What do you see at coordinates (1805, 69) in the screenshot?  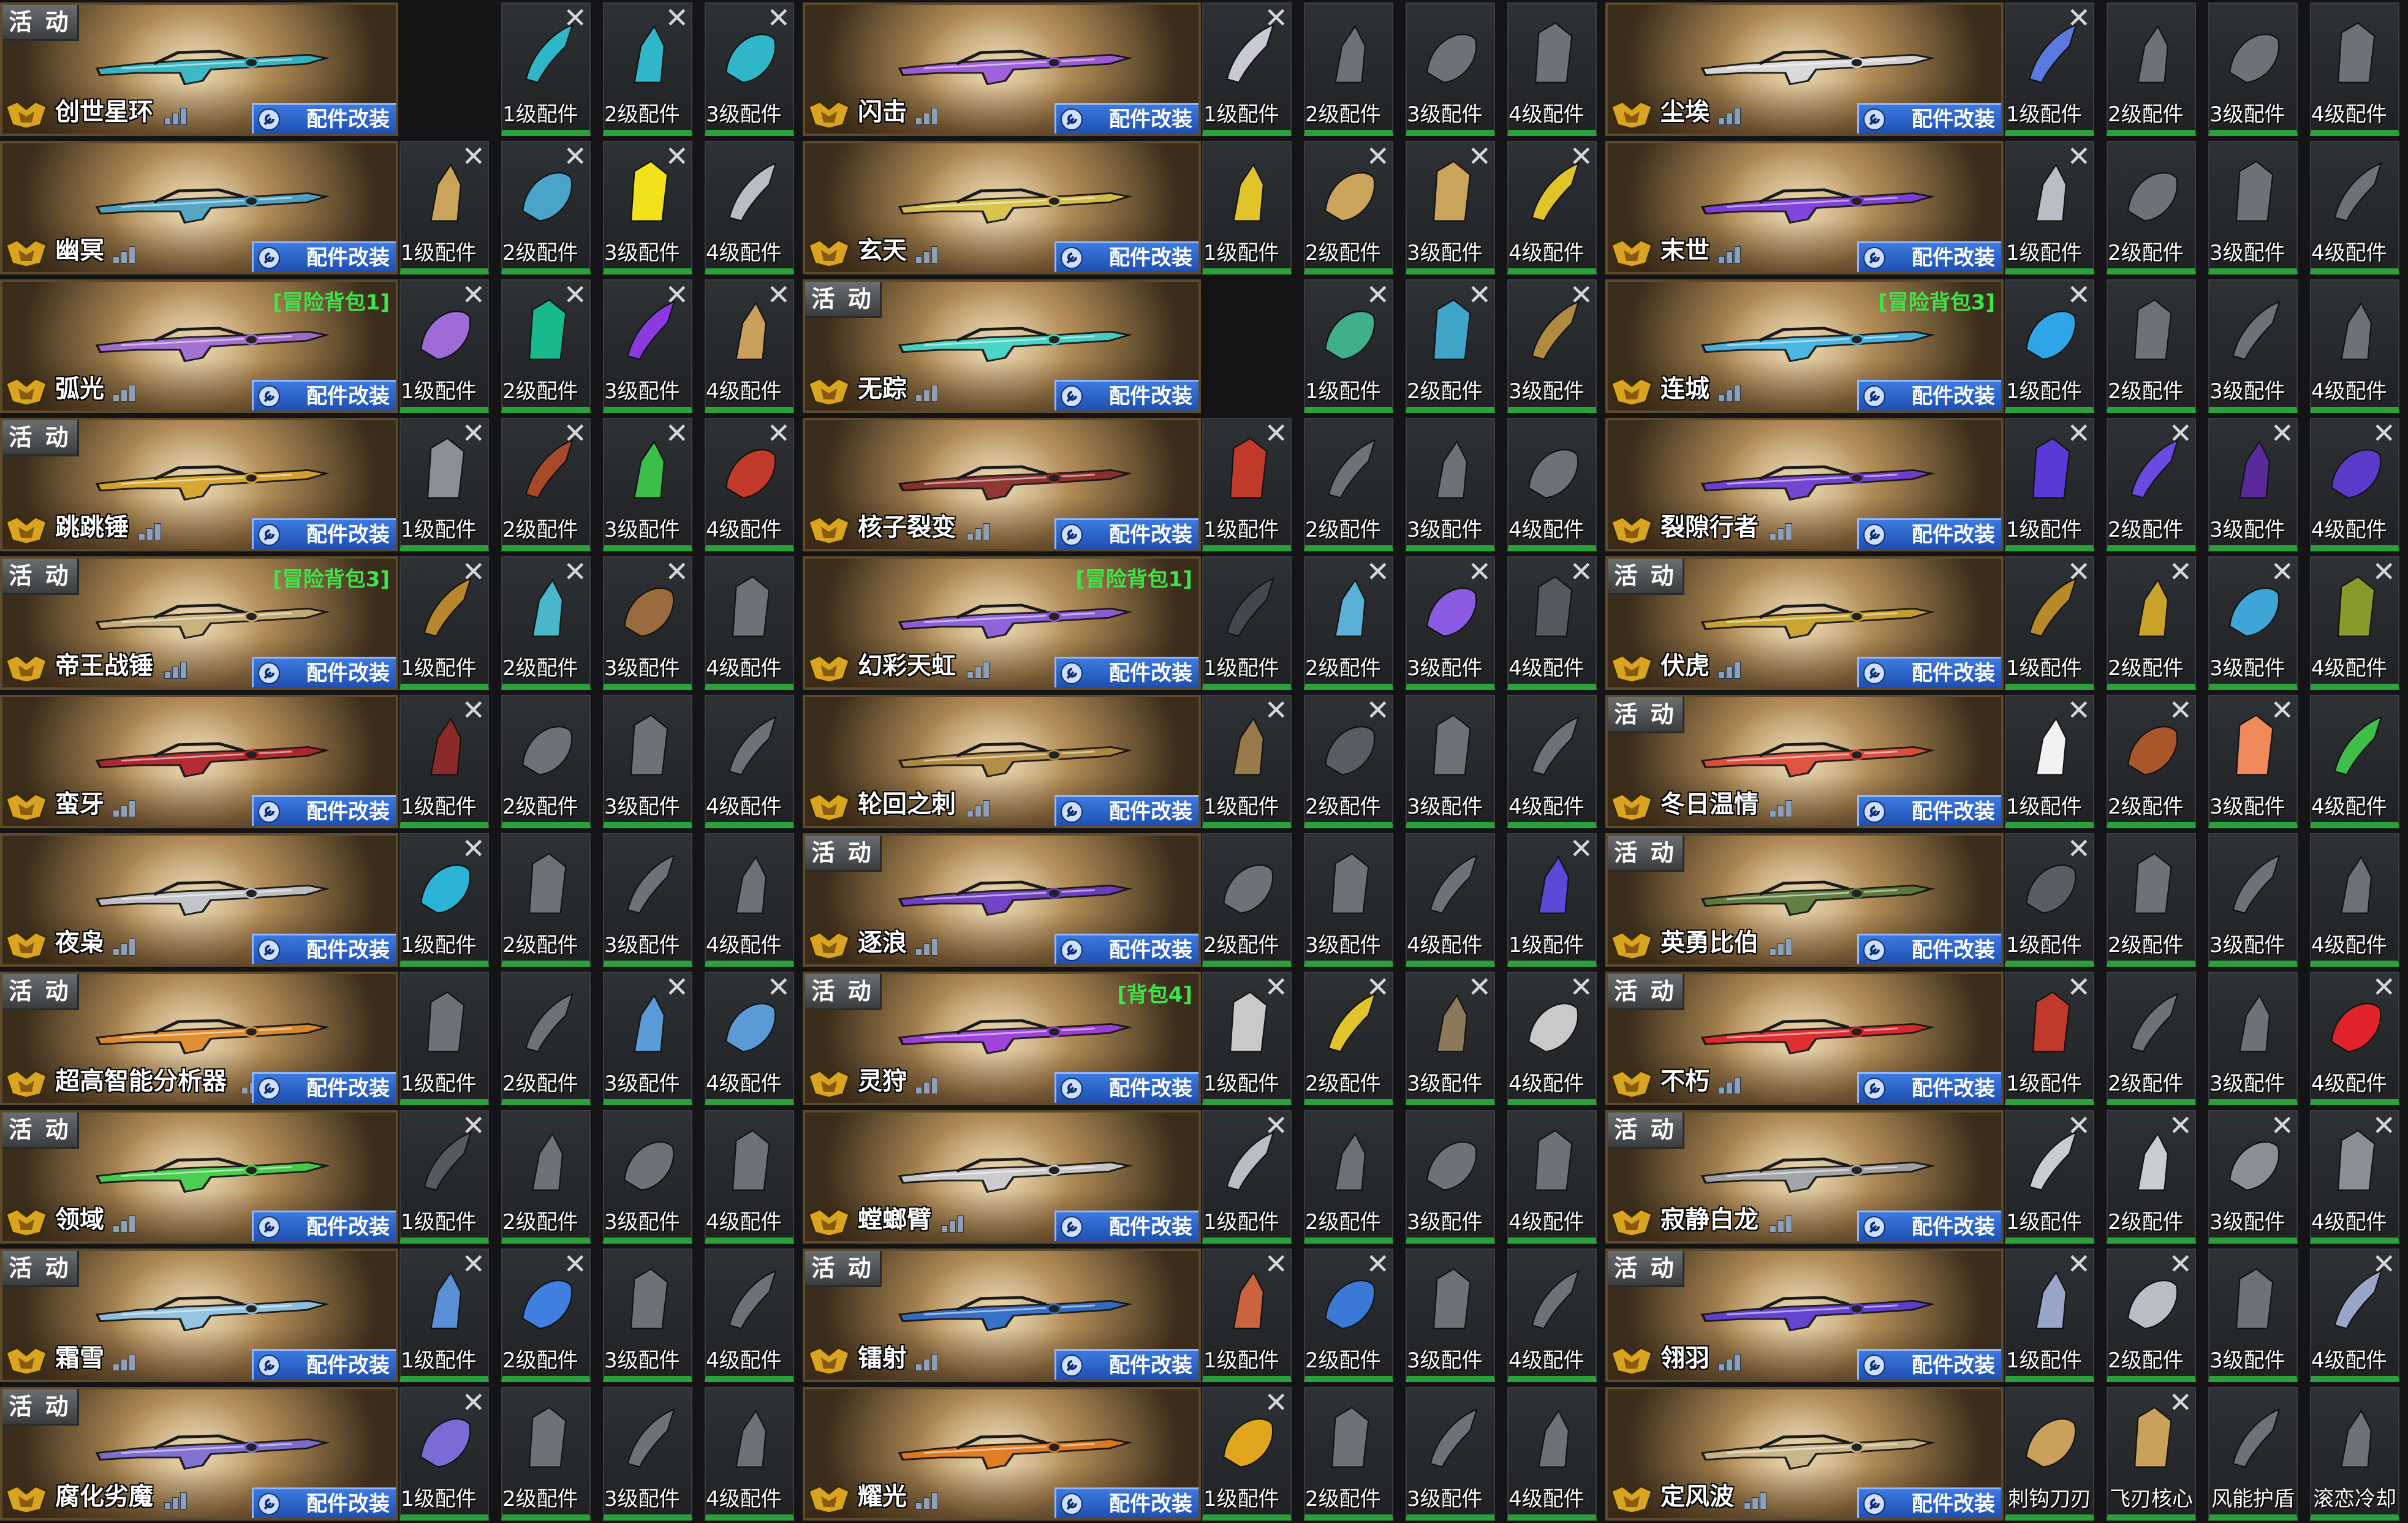 I see `weapon-card: 尘埃 配件改装` at bounding box center [1805, 69].